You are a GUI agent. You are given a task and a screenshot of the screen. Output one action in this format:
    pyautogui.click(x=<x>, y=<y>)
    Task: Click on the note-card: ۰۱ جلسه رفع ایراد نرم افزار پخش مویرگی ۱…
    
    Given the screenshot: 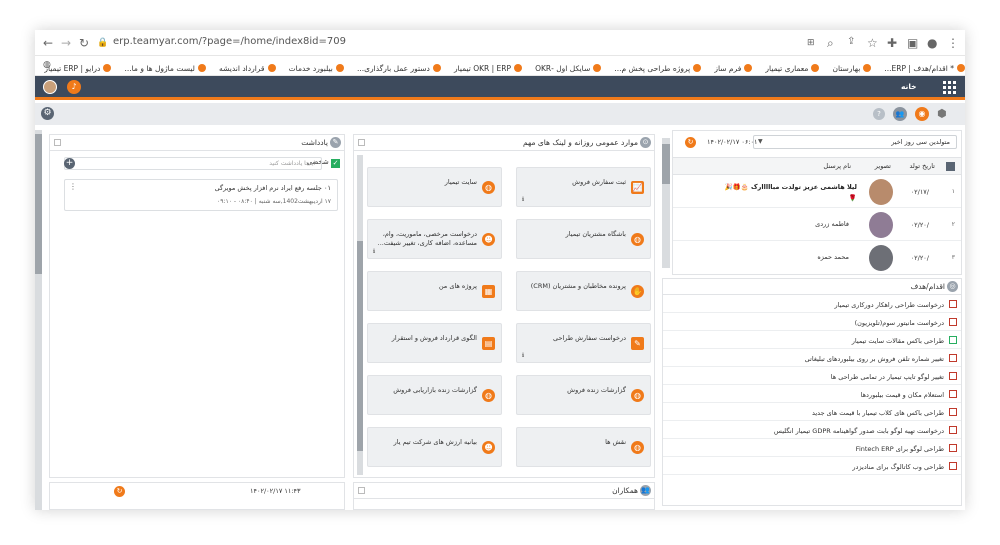 What is the action you would take?
    pyautogui.click(x=201, y=195)
    